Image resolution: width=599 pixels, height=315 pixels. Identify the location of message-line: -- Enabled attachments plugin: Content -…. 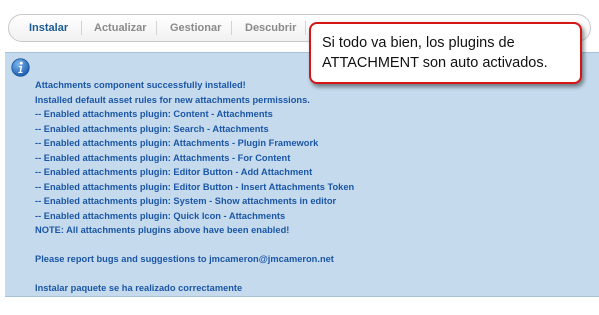
(154, 114).